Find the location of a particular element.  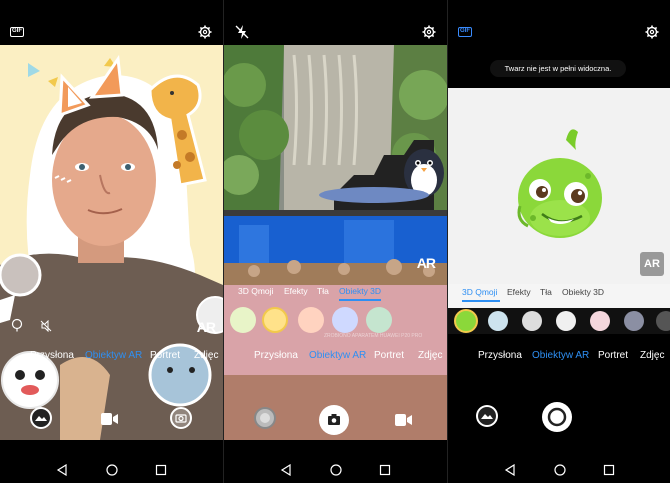

qmoji-picker is located at coordinates (559, 321).